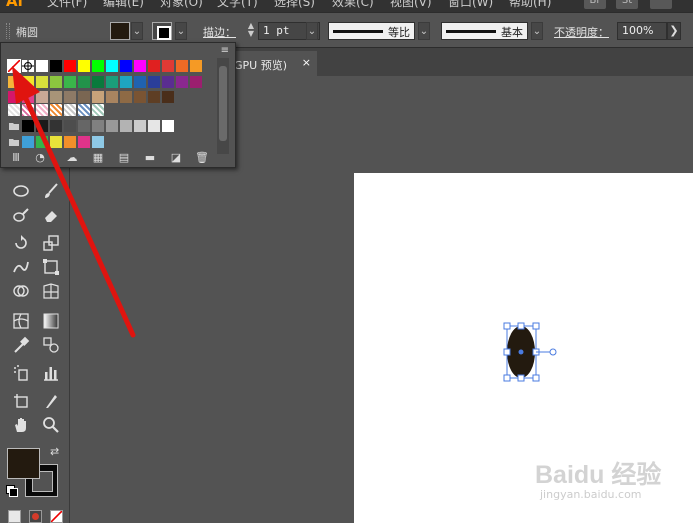 The width and height of the screenshot is (693, 523). I want to click on swatch-registration, so click(28, 66).